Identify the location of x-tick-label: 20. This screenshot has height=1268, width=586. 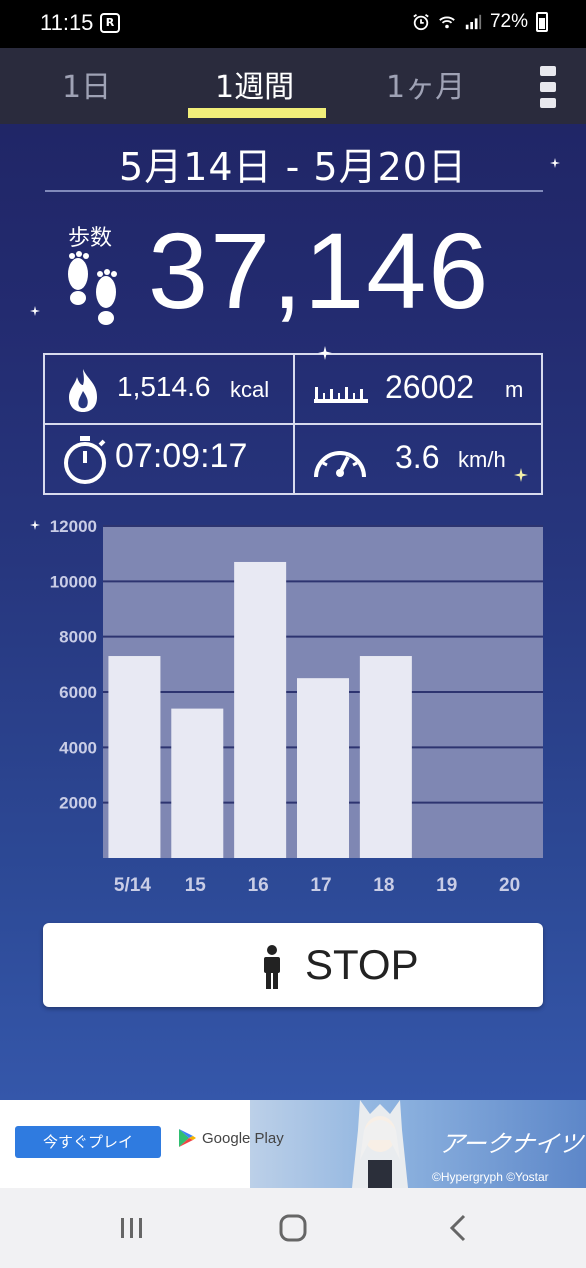
(509, 885).